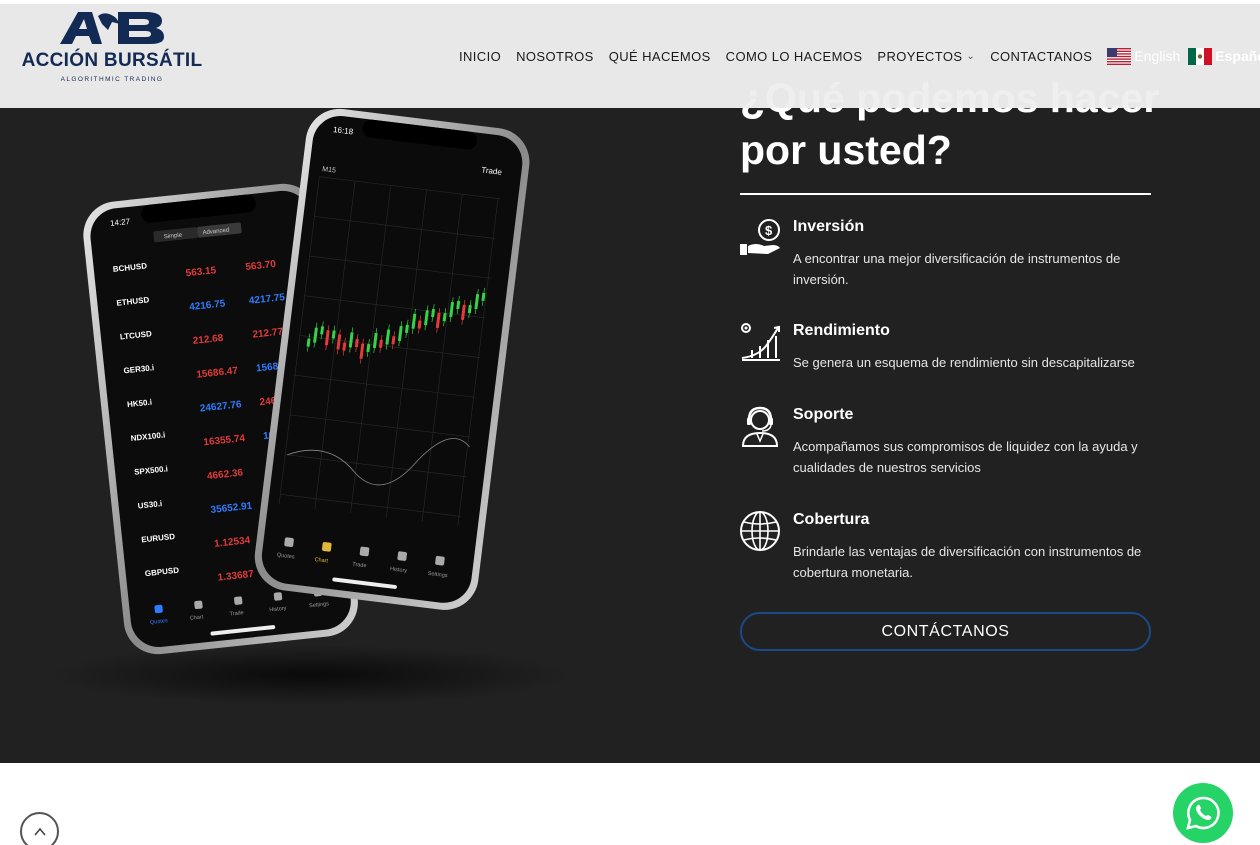 The height and width of the screenshot is (845, 1260). I want to click on chevron-down-icon: ⌄, so click(971, 56).